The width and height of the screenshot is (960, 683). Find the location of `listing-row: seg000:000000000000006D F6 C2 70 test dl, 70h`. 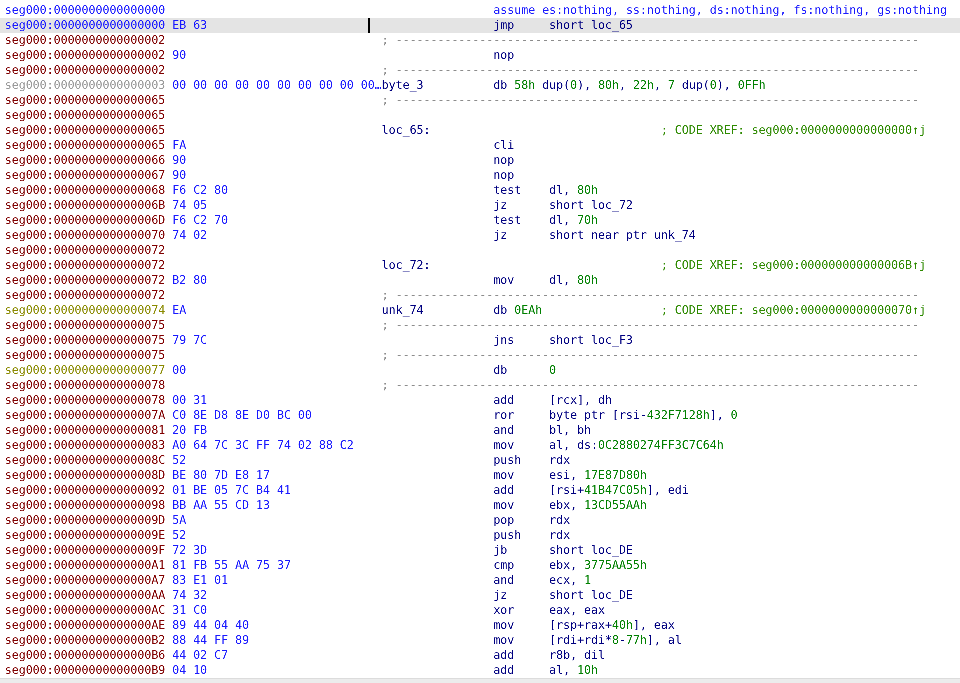

listing-row: seg000:000000000000006D F6 C2 70 test dl, 70h is located at coordinates (480, 220).